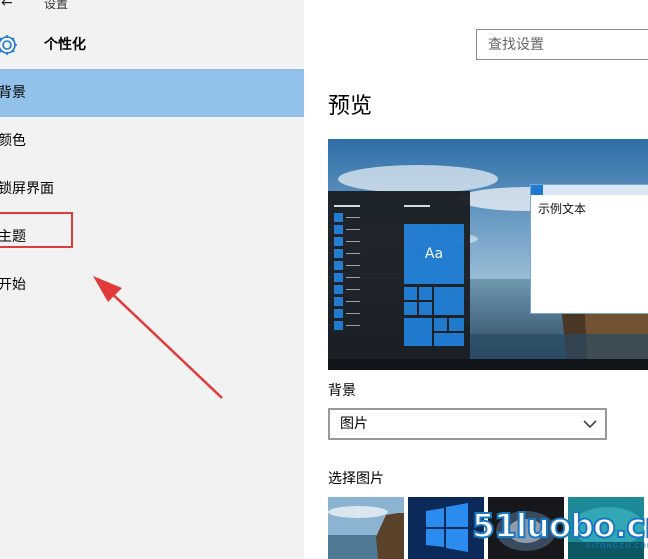 This screenshot has height=559, width=648. Describe the element at coordinates (562, 209) in the screenshot. I see `preview-sample-text: 示例文本` at that location.